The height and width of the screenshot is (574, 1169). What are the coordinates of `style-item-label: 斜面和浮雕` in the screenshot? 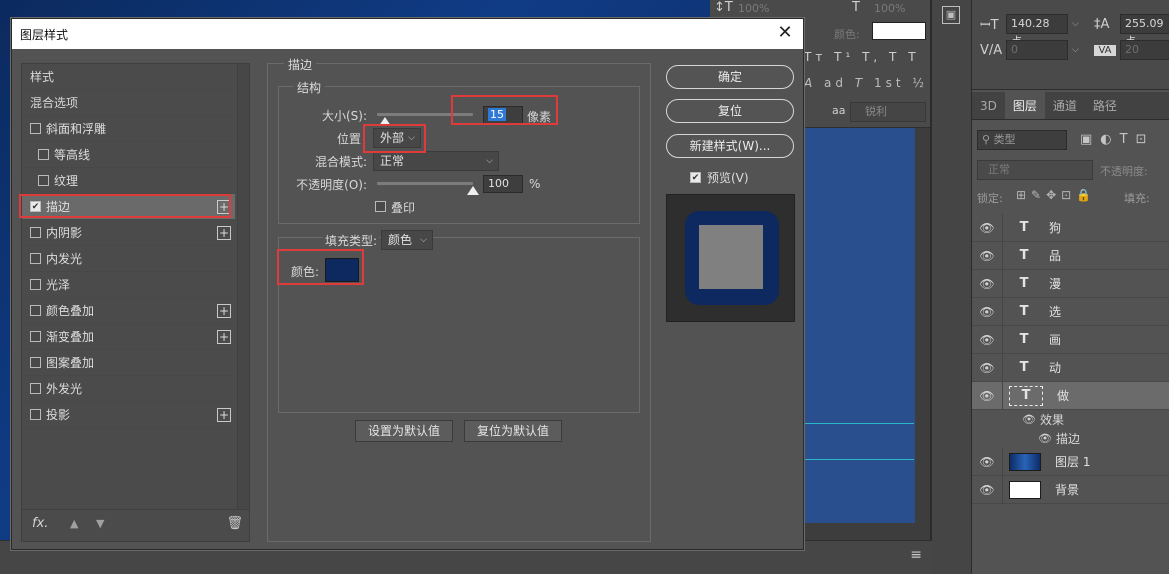 It's located at (76, 128).